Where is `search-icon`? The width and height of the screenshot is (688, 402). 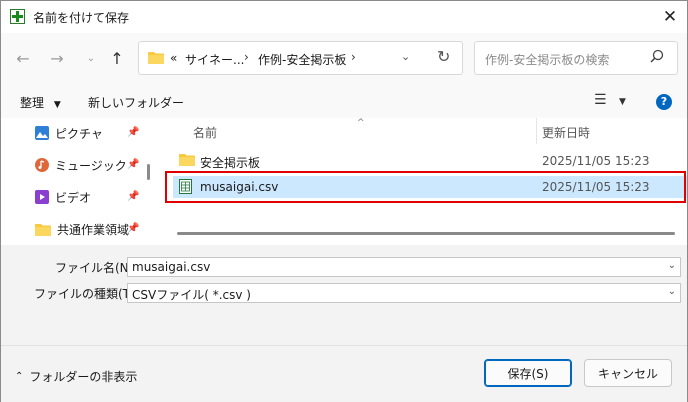
search-icon is located at coordinates (657, 56).